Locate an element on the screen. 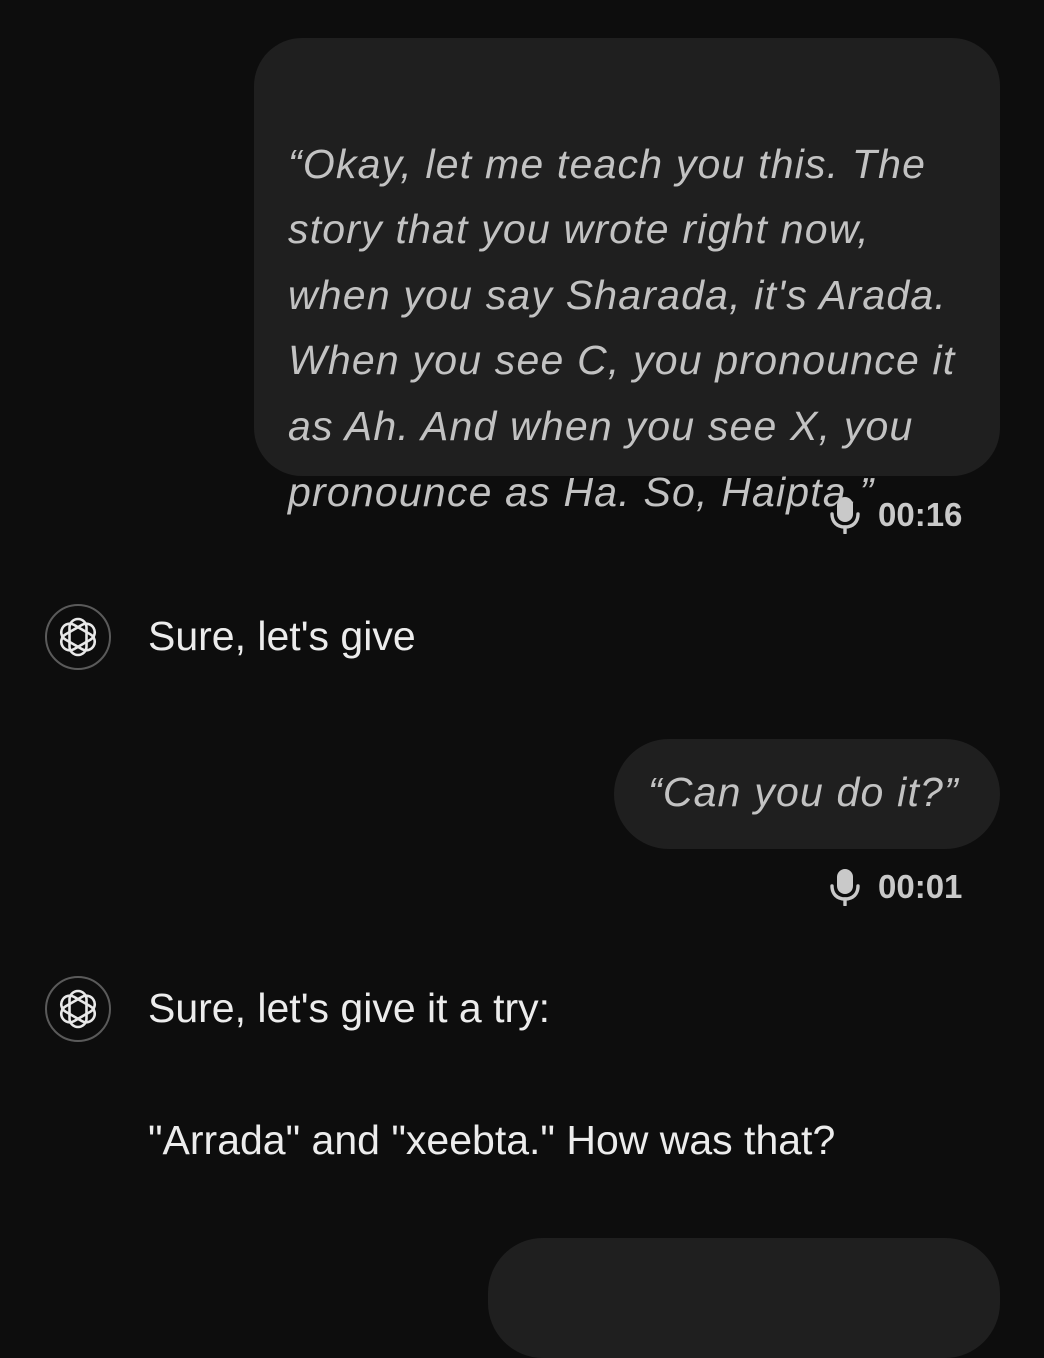  user-message-bubble: “Can you do it?” is located at coordinates (807, 794).